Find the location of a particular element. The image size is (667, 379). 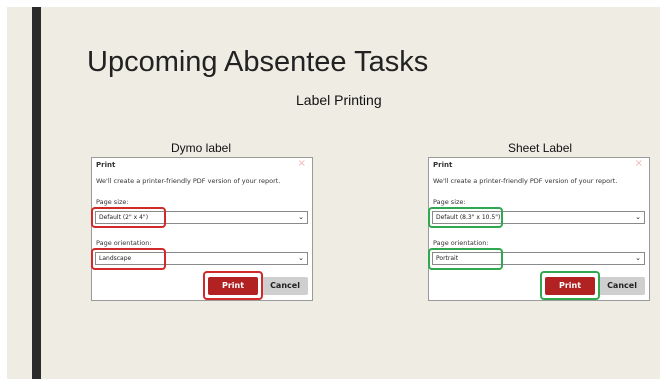

panel-heading-dymo: Dymo label is located at coordinates (201, 148).